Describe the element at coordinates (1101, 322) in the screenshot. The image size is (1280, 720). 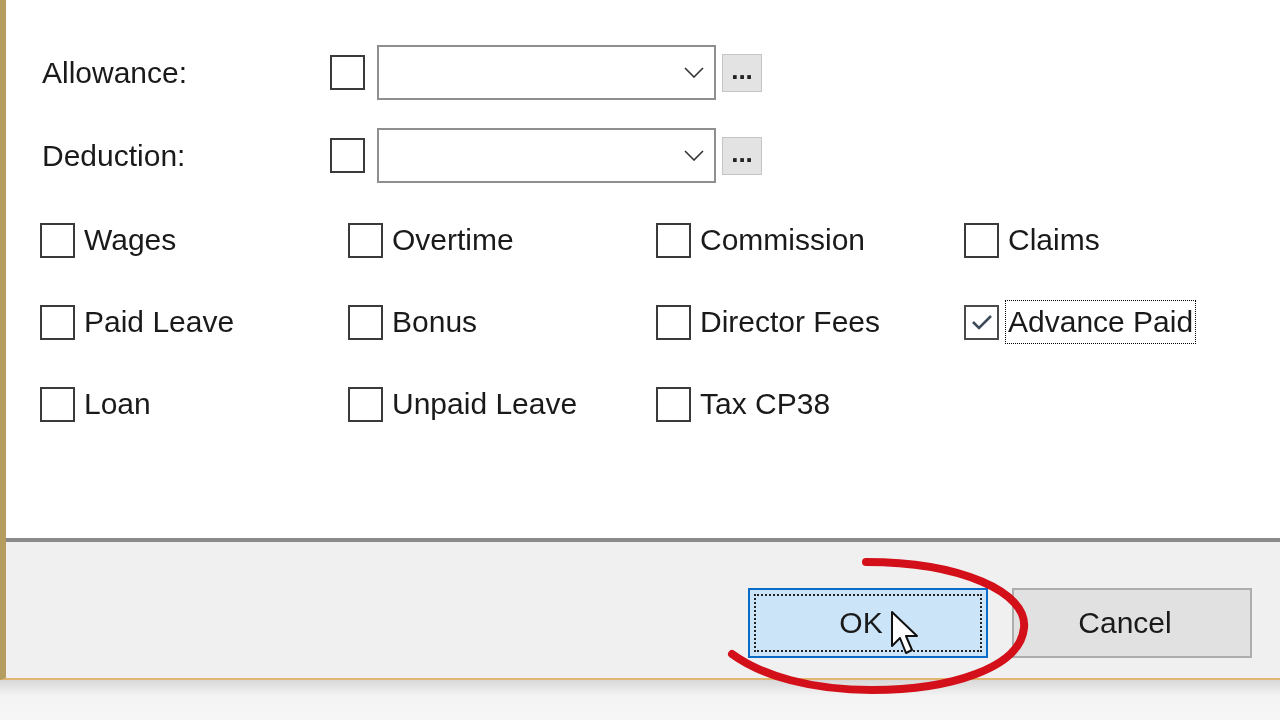
I see `option-label: Advance Paid` at that location.